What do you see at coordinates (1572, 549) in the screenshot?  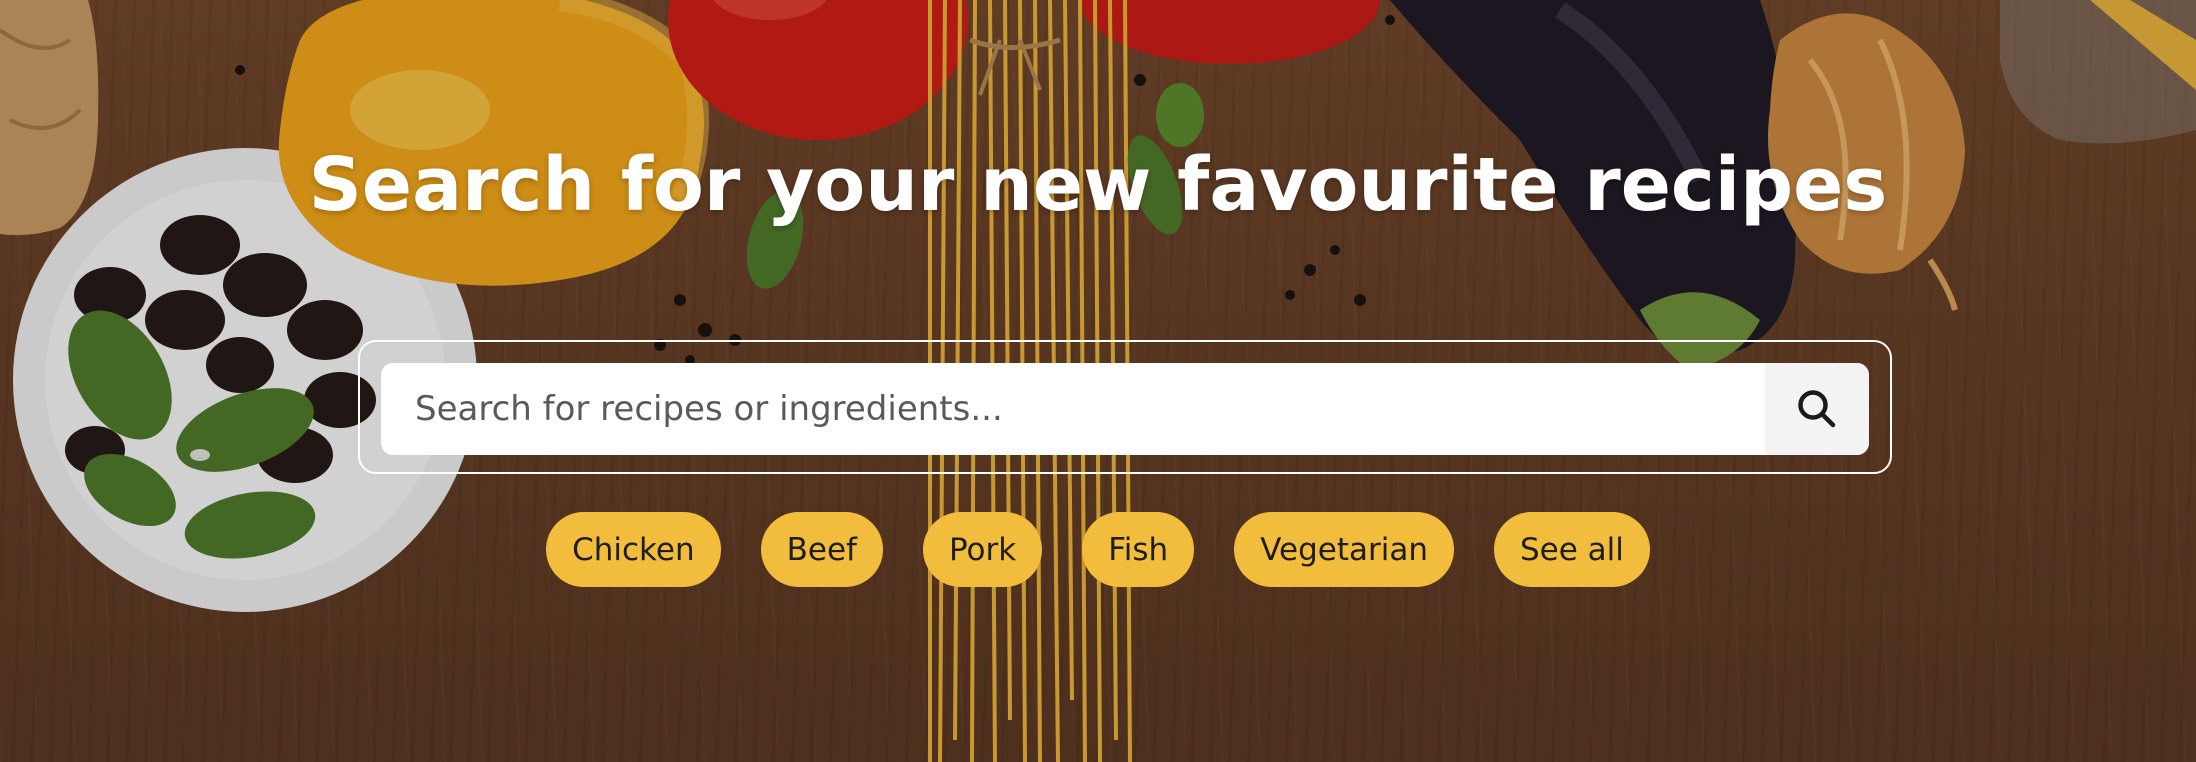 I see `see-all-button: See all` at bounding box center [1572, 549].